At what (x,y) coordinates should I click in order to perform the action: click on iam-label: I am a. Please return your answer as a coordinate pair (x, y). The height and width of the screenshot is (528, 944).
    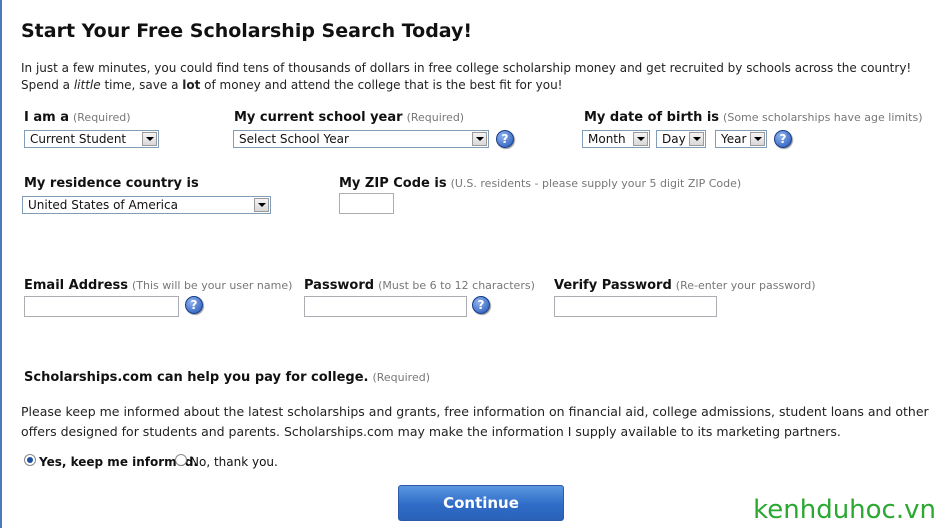
    Looking at the image, I should click on (46, 117).